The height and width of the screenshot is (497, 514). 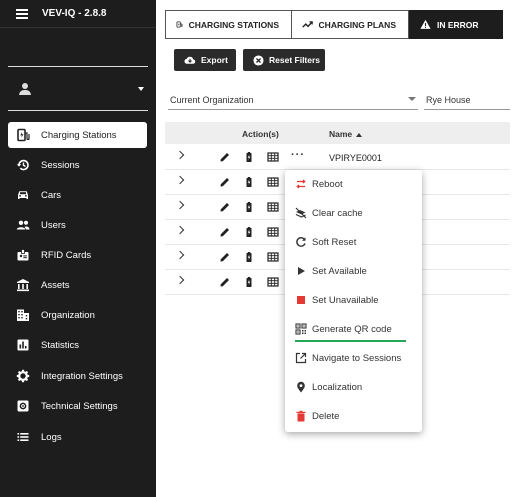 What do you see at coordinates (339, 271) in the screenshot?
I see `menu-item-label: Set Available` at bounding box center [339, 271].